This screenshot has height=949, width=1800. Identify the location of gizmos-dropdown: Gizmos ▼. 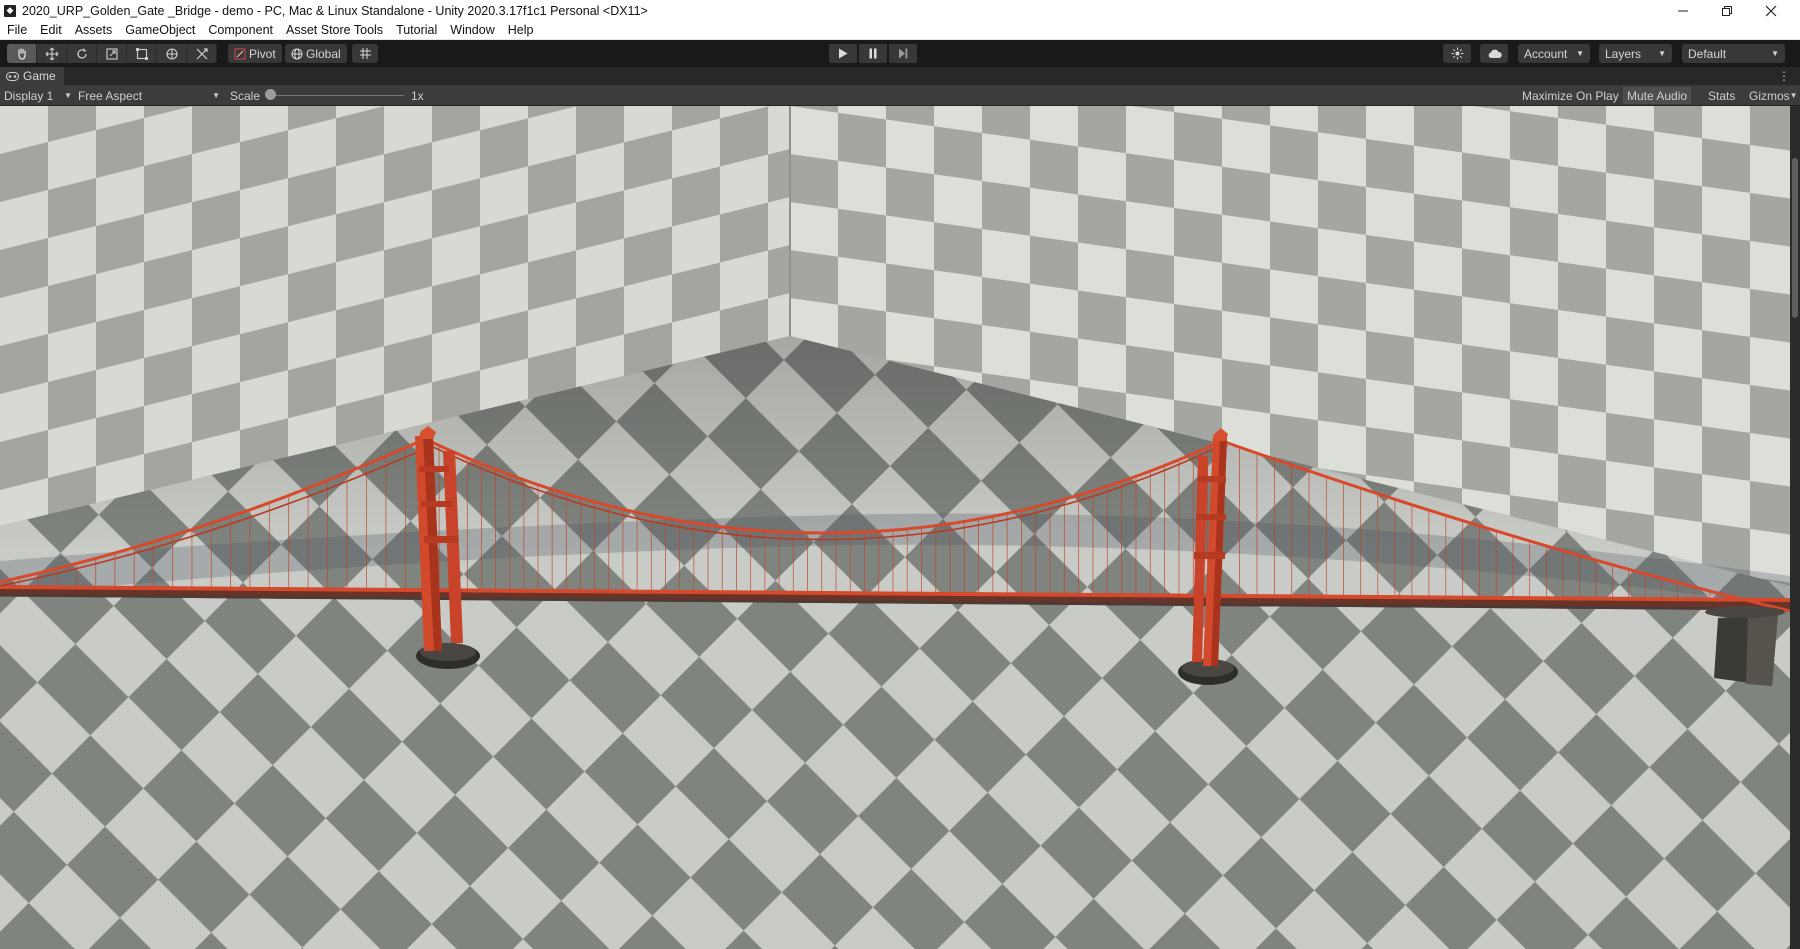
(1771, 95).